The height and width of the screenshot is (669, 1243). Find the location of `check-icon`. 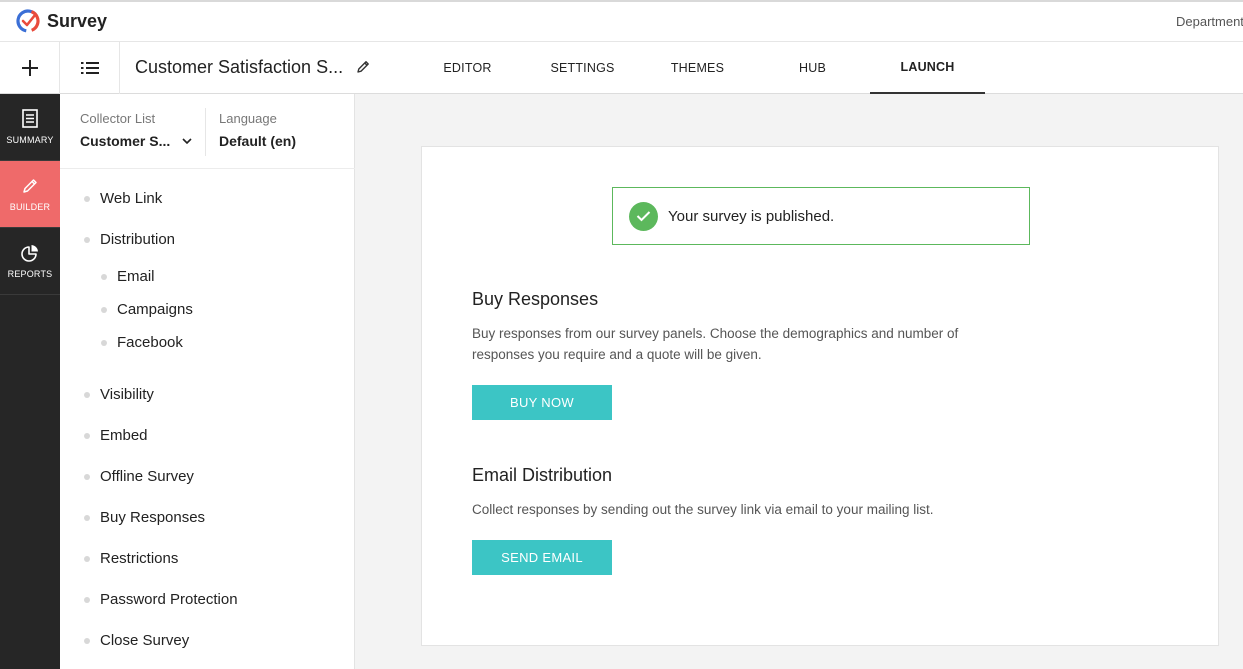

check-icon is located at coordinates (643, 216).